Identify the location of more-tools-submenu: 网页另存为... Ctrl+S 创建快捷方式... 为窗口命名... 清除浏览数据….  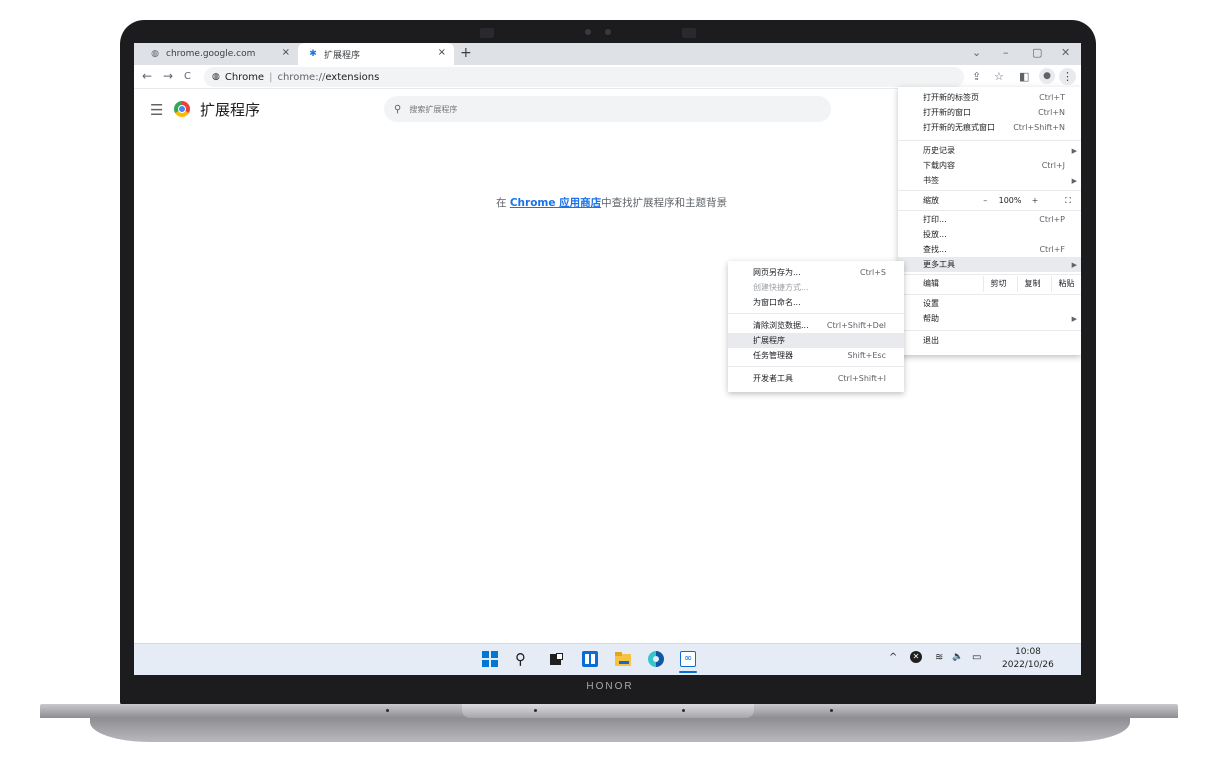
(816, 326).